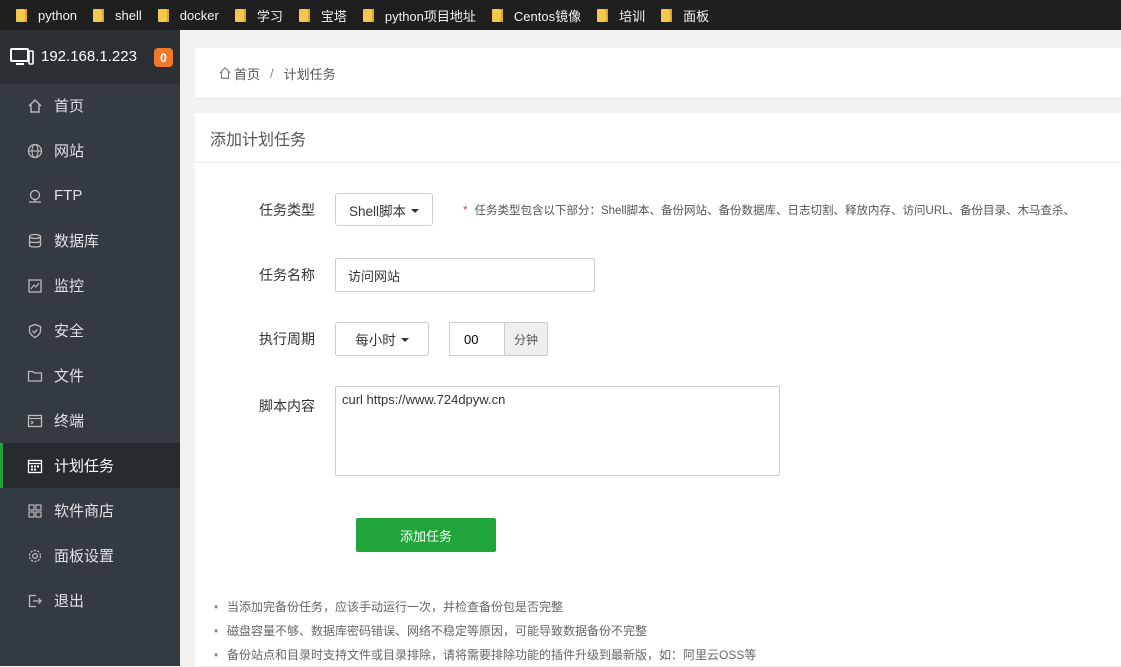  What do you see at coordinates (35, 556) in the screenshot?
I see `gear-icon` at bounding box center [35, 556].